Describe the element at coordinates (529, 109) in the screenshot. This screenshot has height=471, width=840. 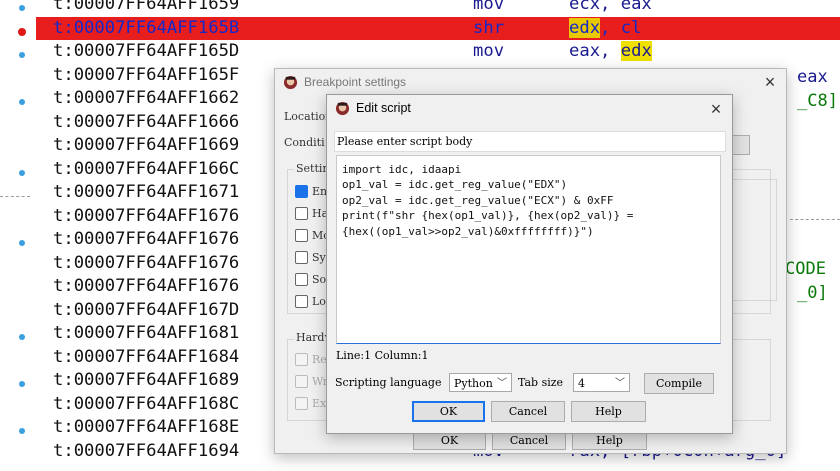
I see `title-bar: Edit script ×` at that location.